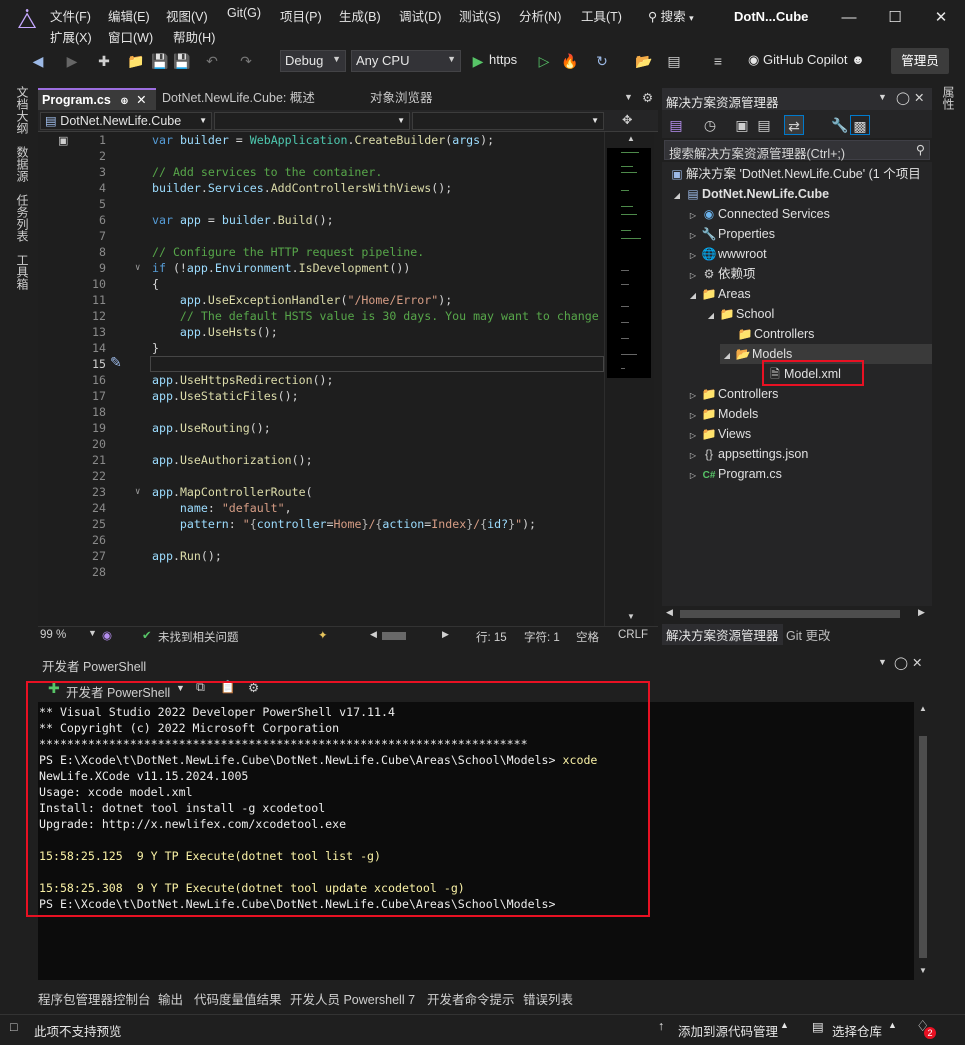 This screenshot has height=1045, width=965. I want to click on tree-node-properties: ▷ 🔧 Properties, so click(730, 234).